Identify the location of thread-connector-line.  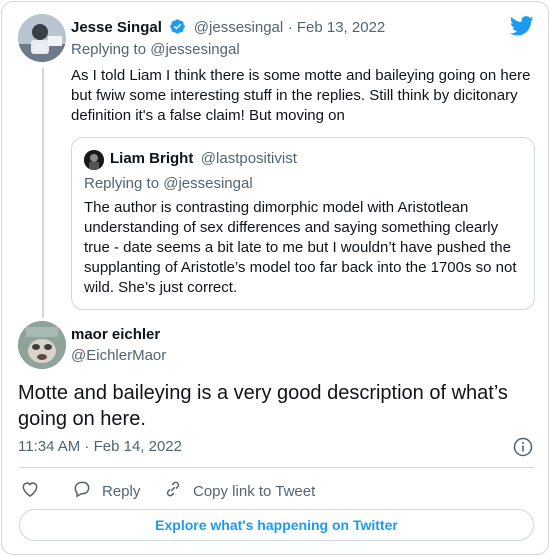
(43, 193).